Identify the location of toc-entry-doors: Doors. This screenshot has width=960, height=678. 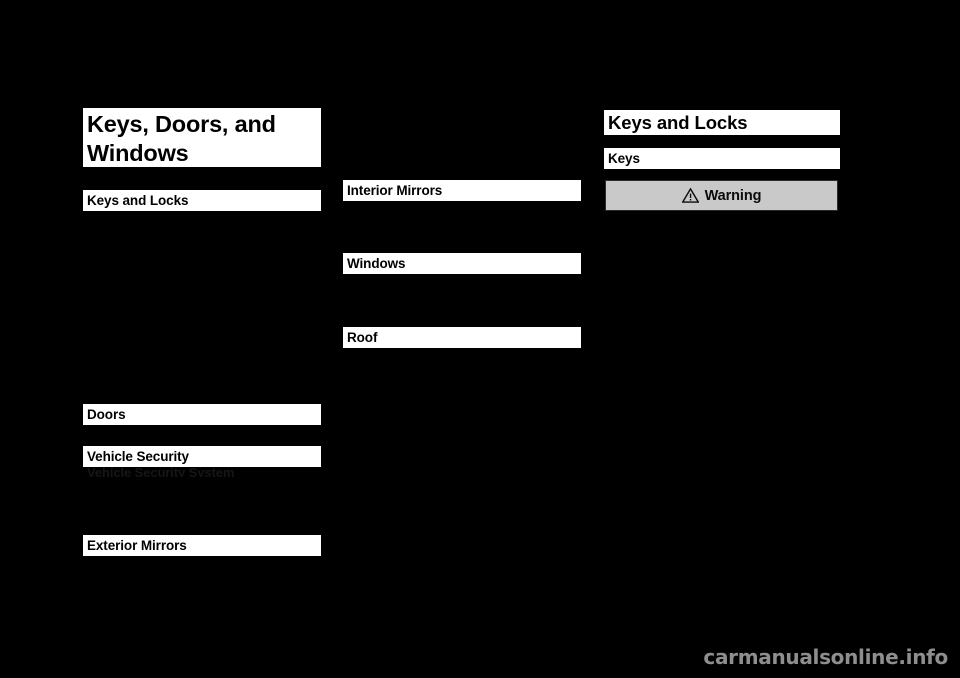
(202, 414).